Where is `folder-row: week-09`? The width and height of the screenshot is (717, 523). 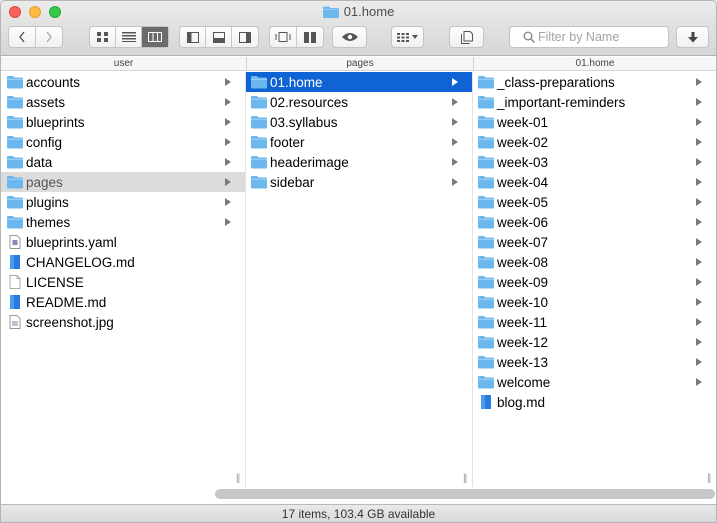
folder-row: week-09 is located at coordinates (594, 282).